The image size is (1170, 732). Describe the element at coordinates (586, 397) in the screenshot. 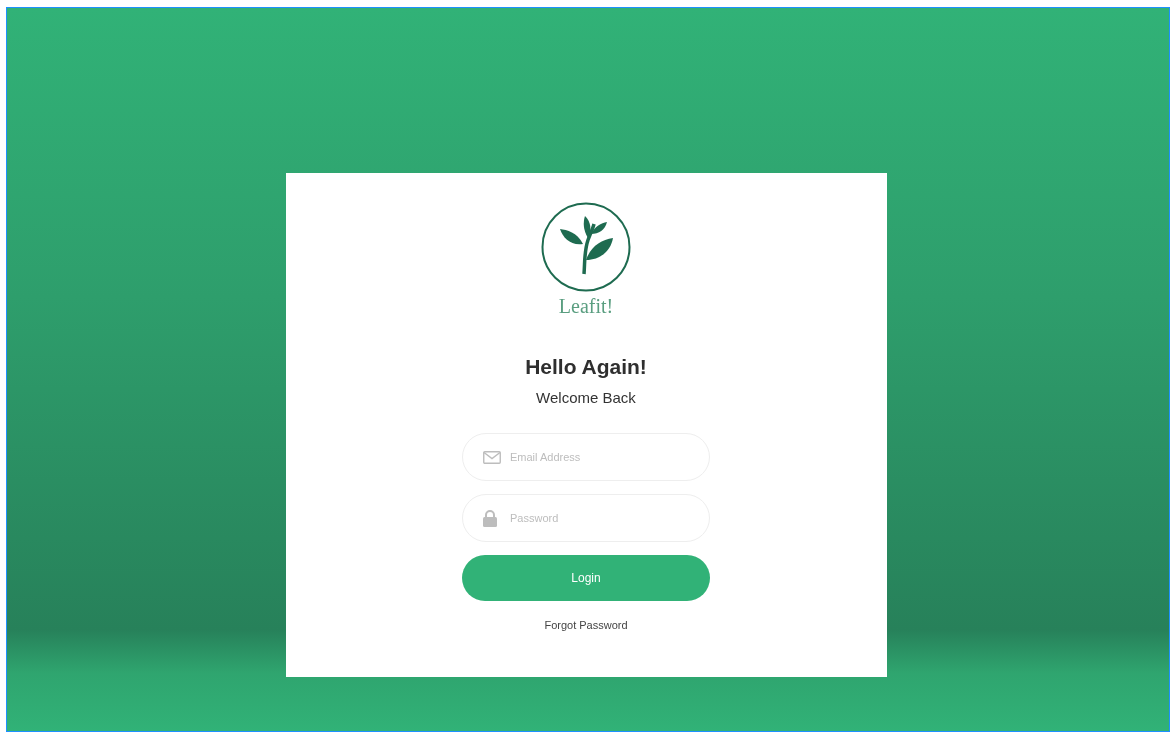

I see `subheading: Welcome Back` at that location.